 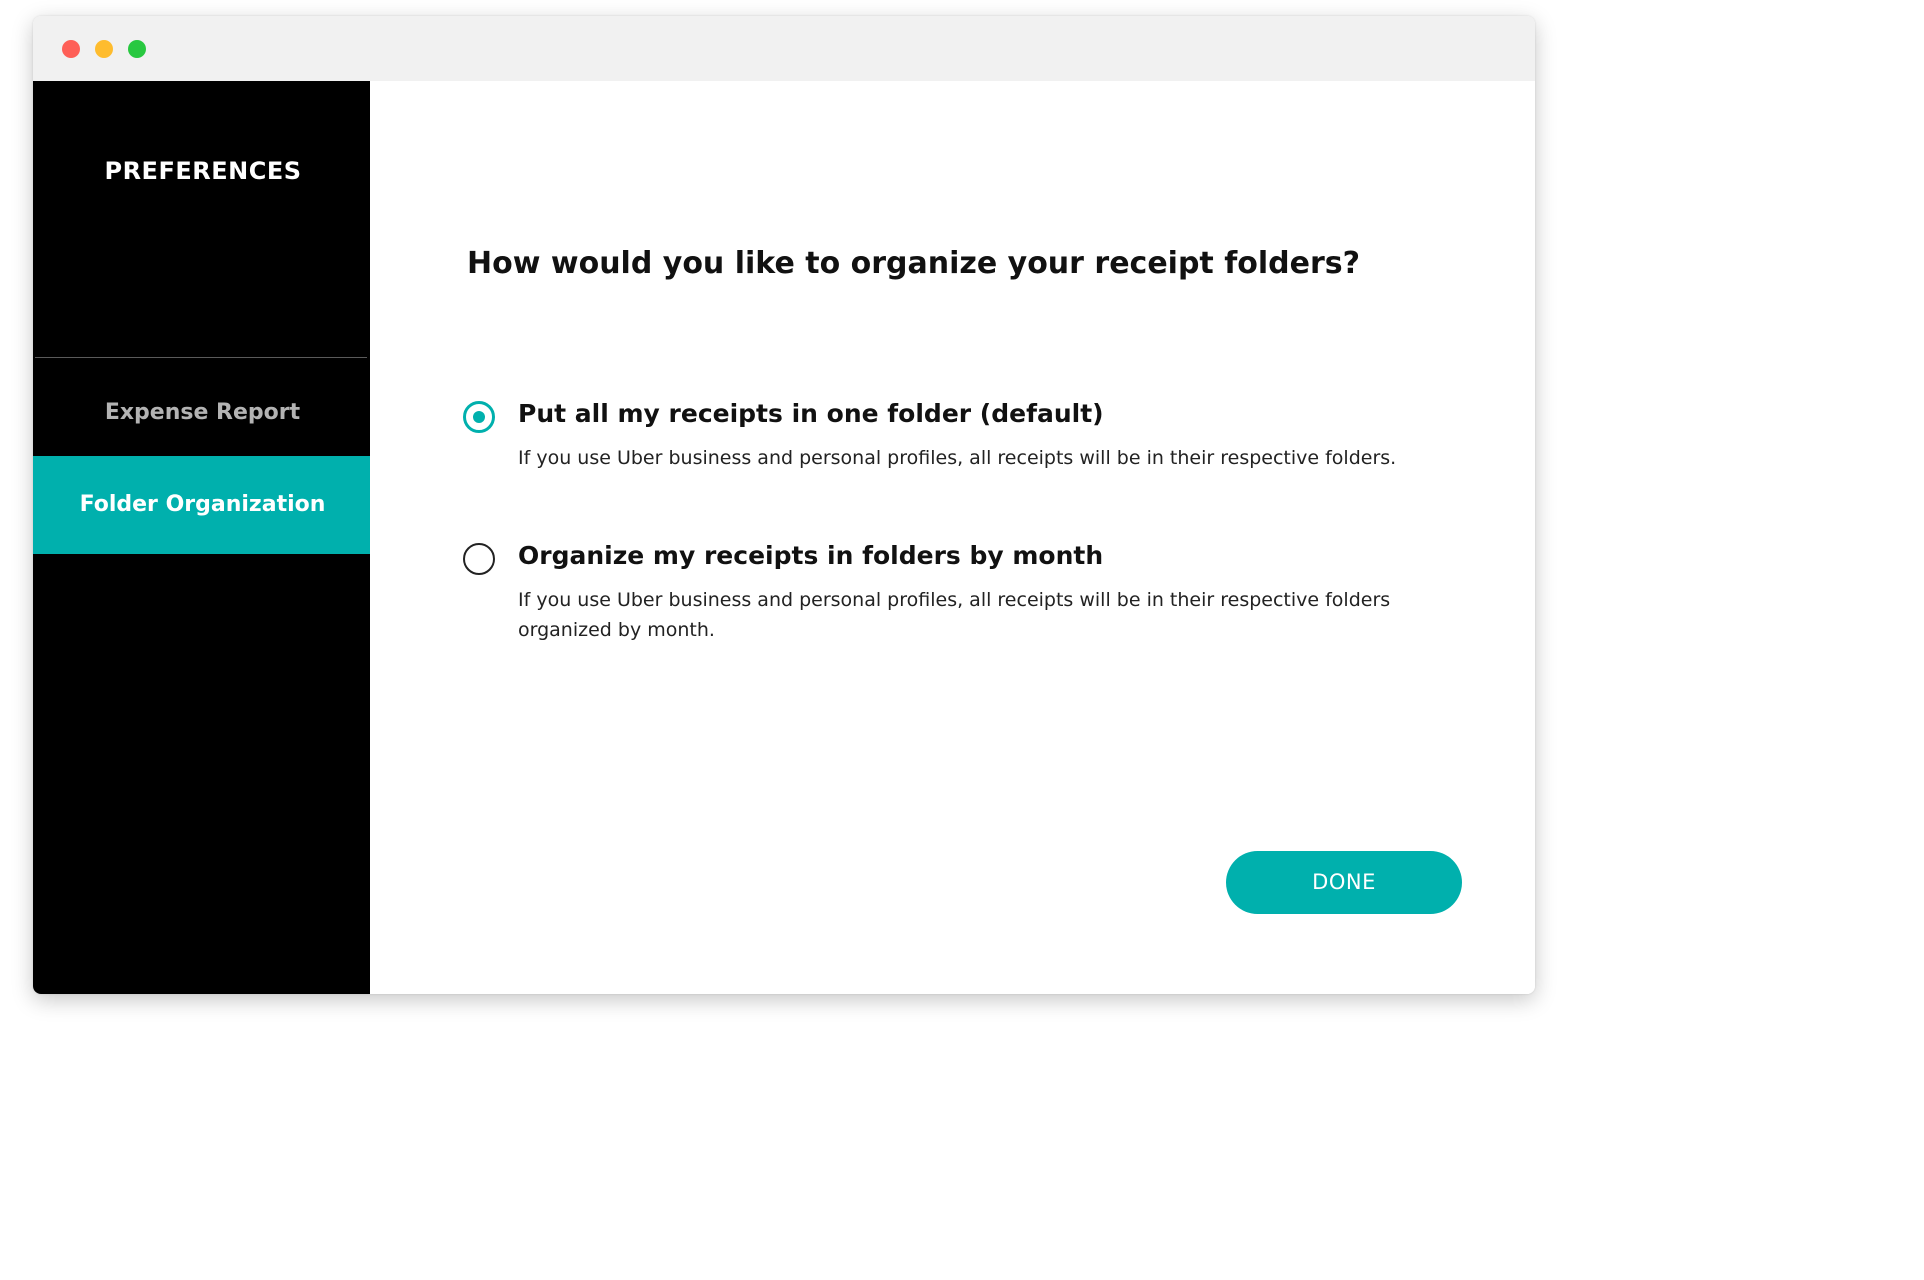 I want to click on radio-one-folder, so click(x=479, y=417).